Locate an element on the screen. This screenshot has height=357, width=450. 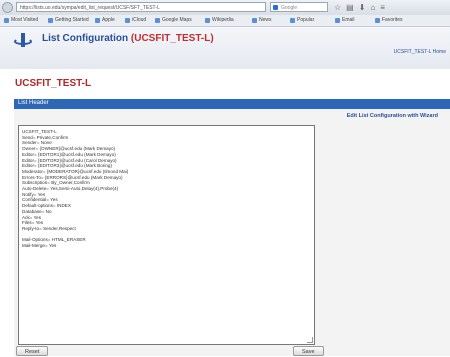
section-header-label: List Header is located at coordinates (33, 103).